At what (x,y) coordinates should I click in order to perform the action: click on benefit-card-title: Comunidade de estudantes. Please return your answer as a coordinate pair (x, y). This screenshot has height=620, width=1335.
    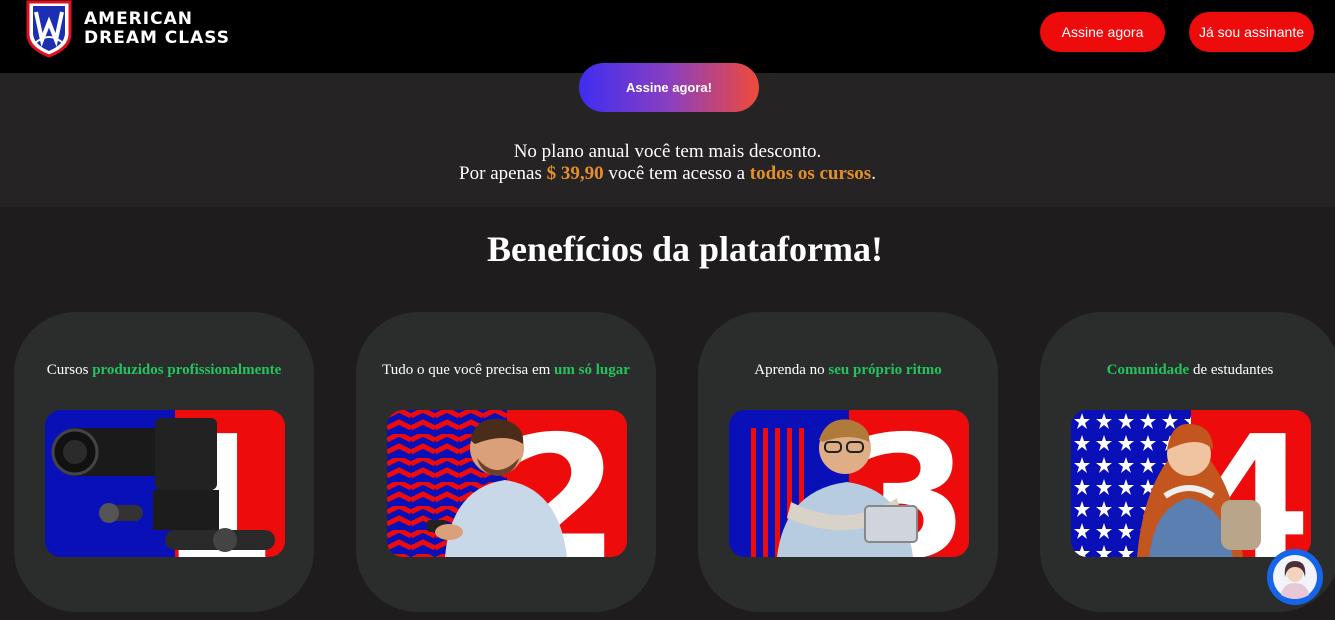
    Looking at the image, I should click on (1187, 370).